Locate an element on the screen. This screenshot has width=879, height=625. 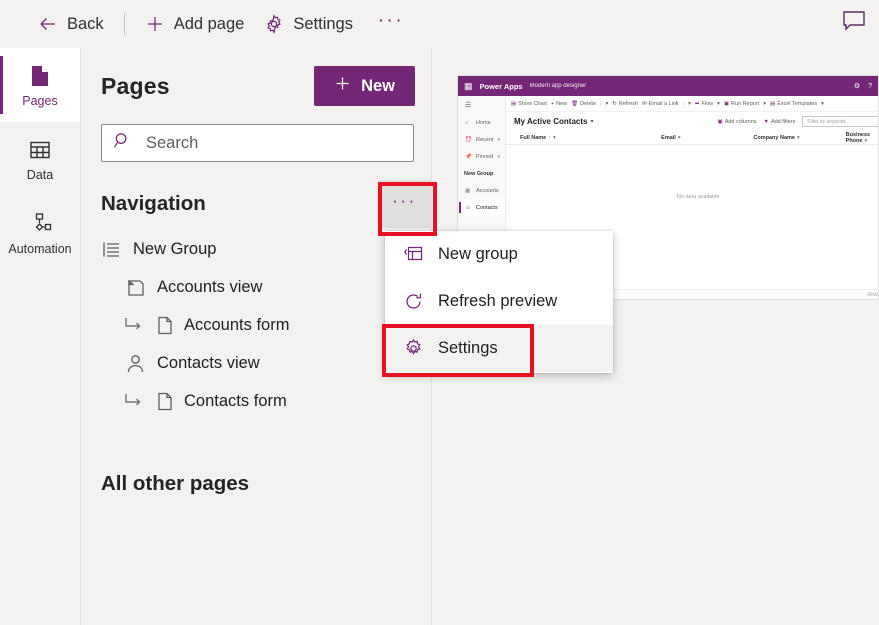
refresh-icon: ↻ is located at coordinates (614, 103).